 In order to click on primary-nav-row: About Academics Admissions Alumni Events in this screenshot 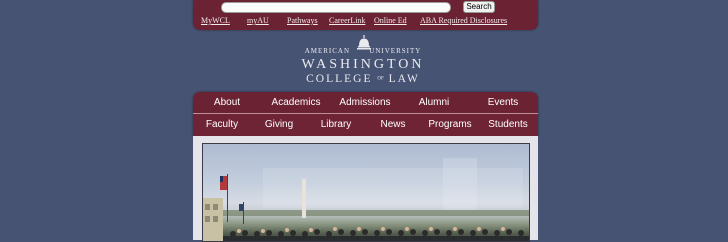, I will do `click(365, 102)`.